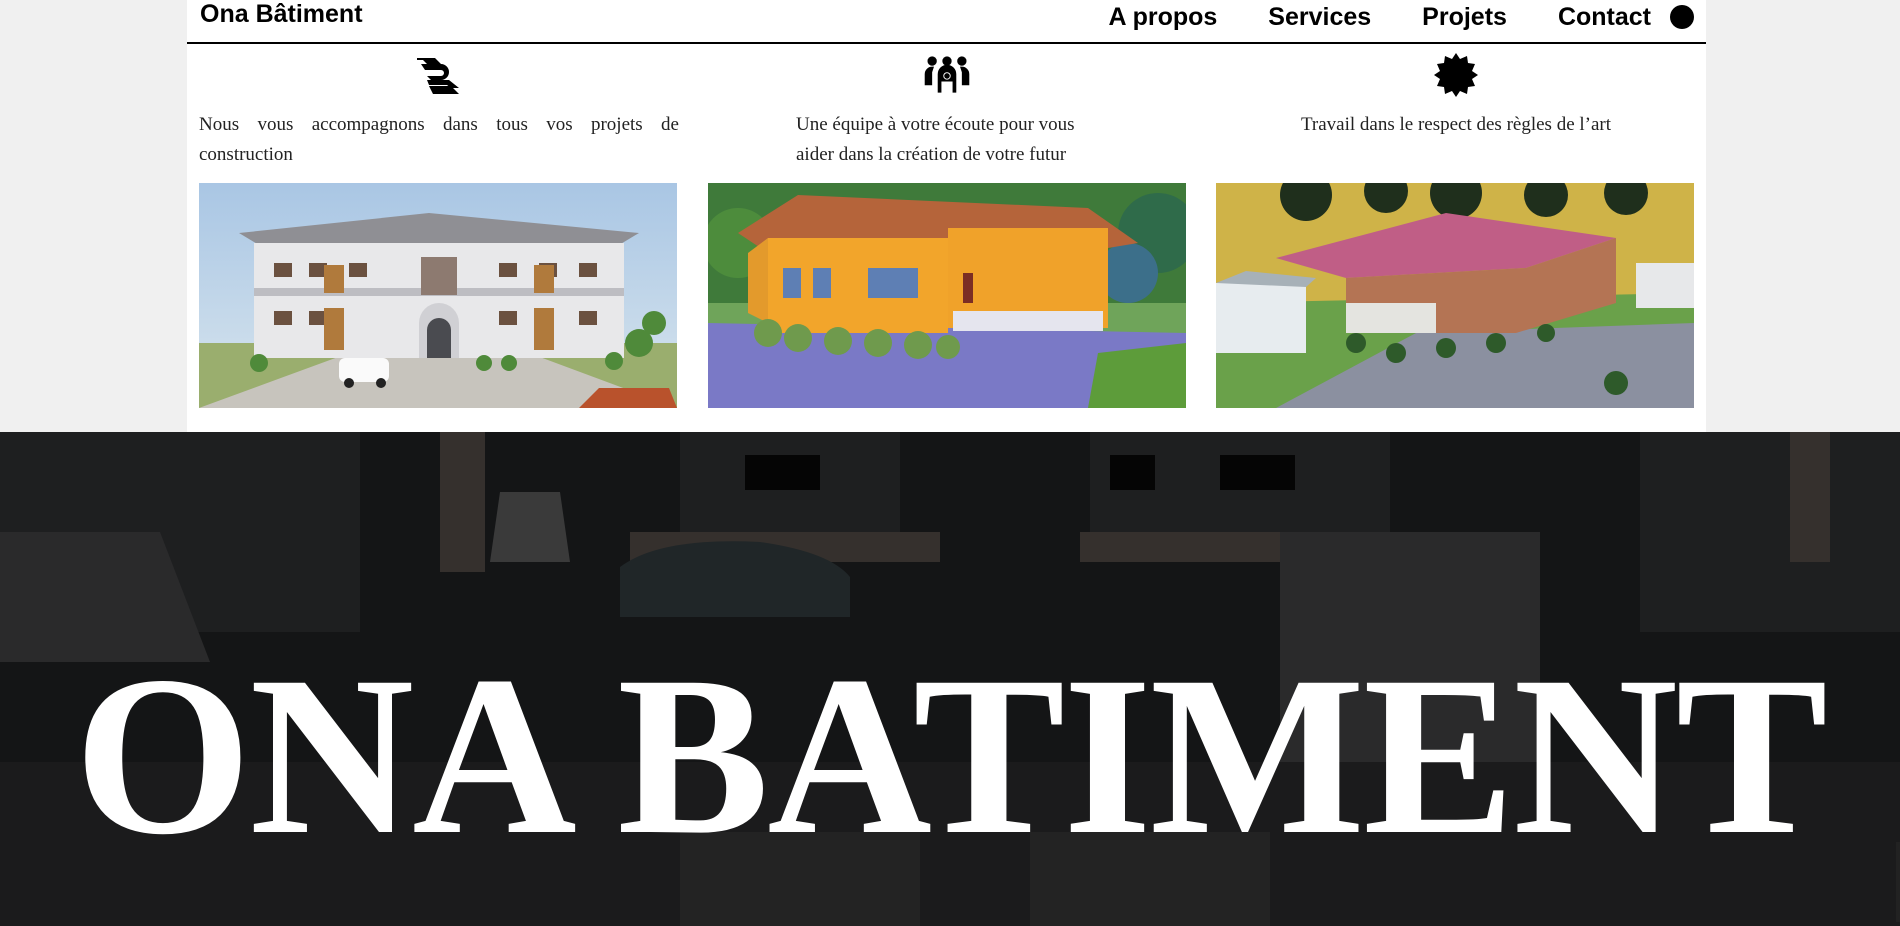 The height and width of the screenshot is (926, 1900). What do you see at coordinates (1456, 75) in the screenshot?
I see `certificate-badge-icon` at bounding box center [1456, 75].